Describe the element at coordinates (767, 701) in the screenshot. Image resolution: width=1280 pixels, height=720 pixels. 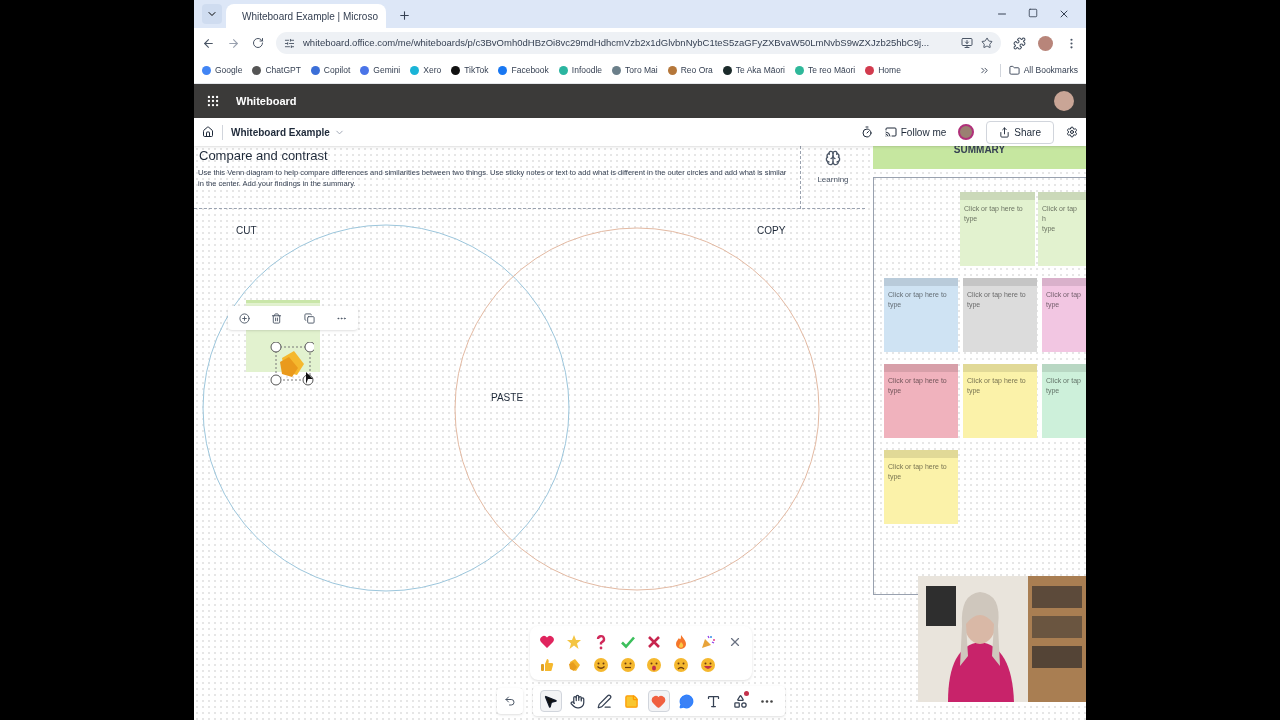
I see `more-icon` at that location.